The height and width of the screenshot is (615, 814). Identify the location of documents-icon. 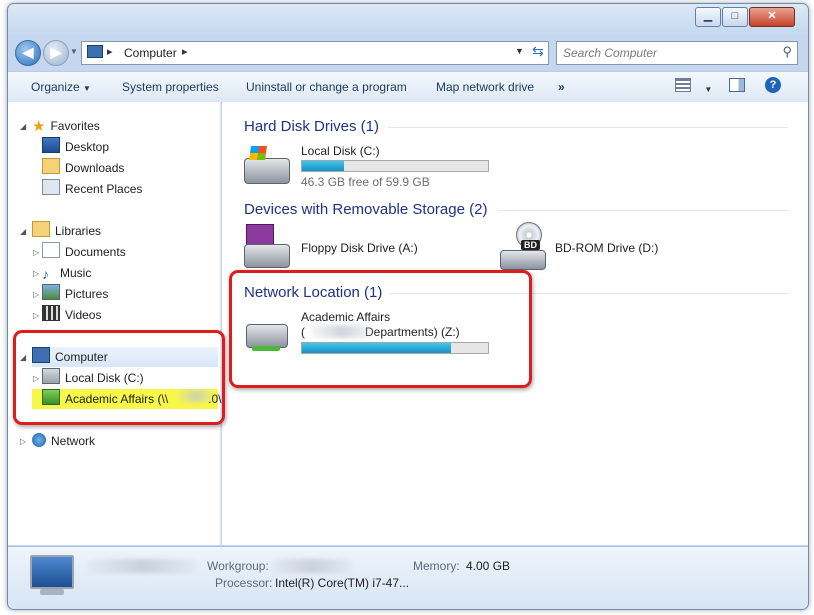
(51, 250).